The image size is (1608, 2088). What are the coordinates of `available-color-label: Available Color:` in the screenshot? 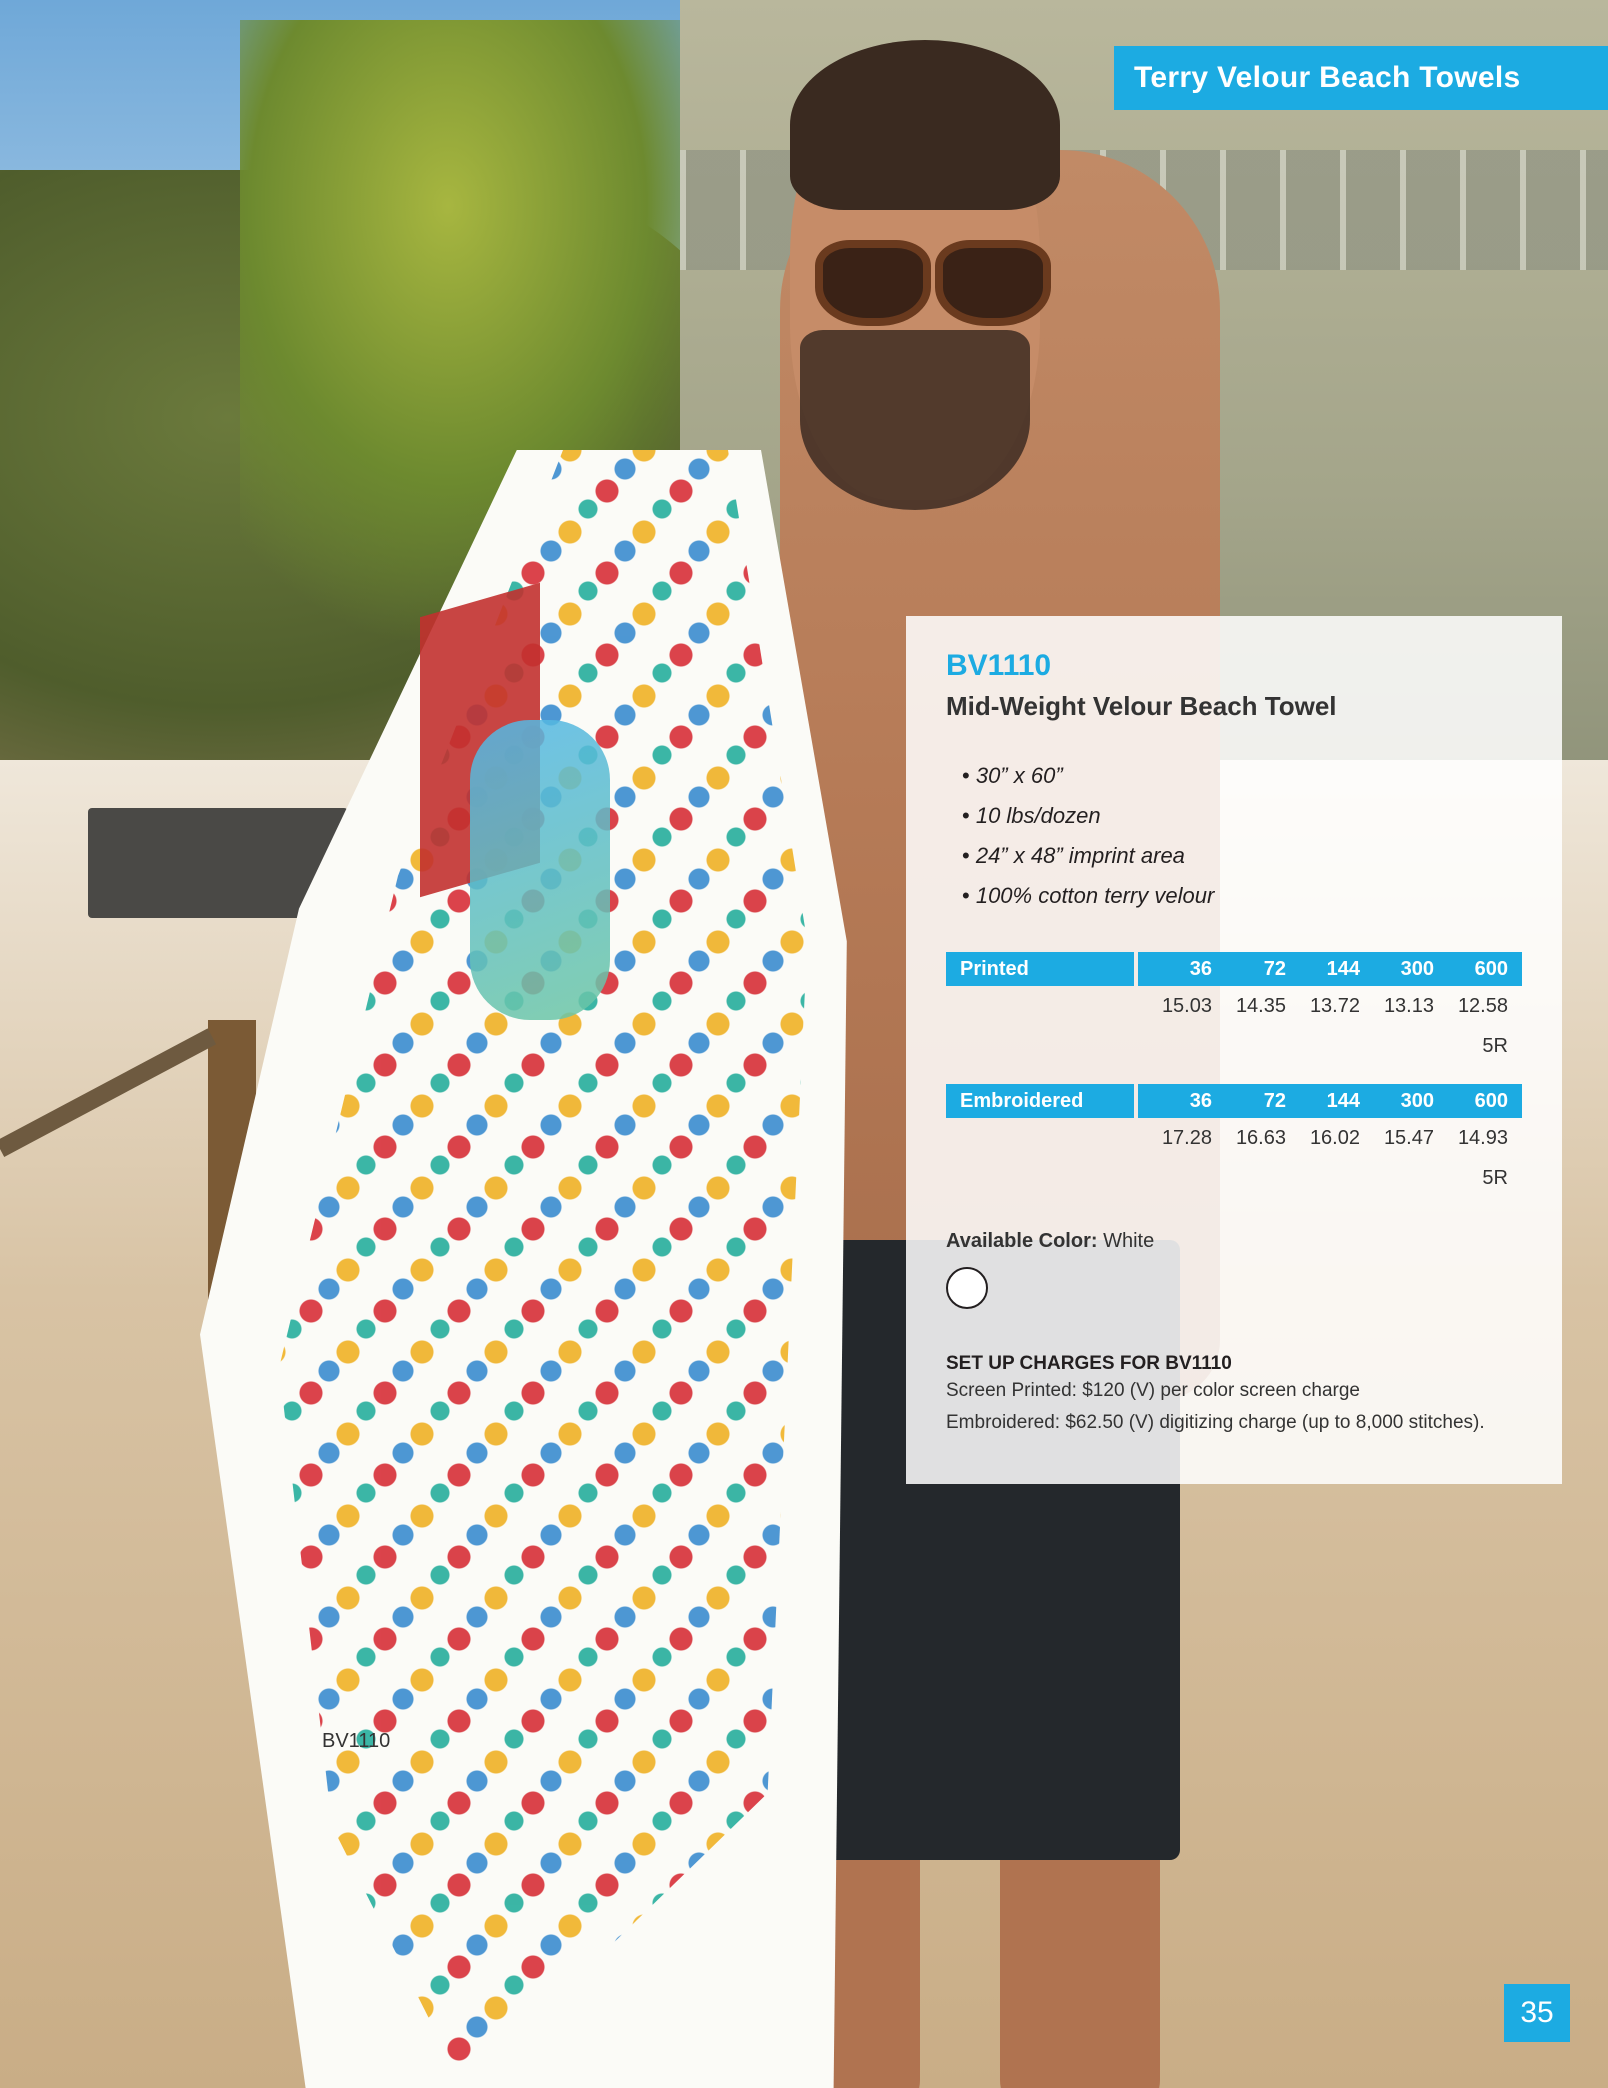 It's located at (1022, 1241).